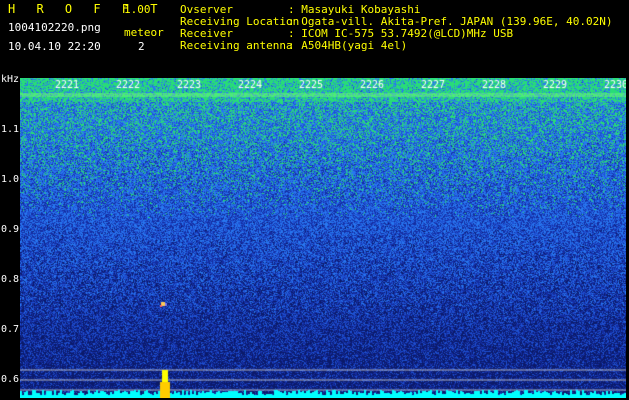 This screenshot has width=629, height=400. What do you see at coordinates (54, 46) in the screenshot?
I see `date-time: 10.04.10 22:20` at bounding box center [54, 46].